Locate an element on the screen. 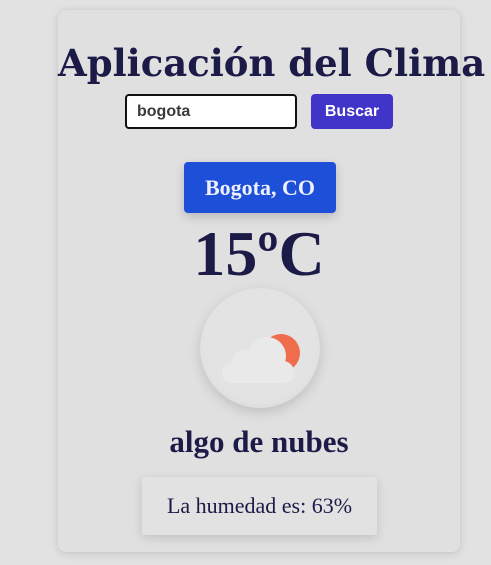  weather-description: algo de nubes is located at coordinates (259, 441).